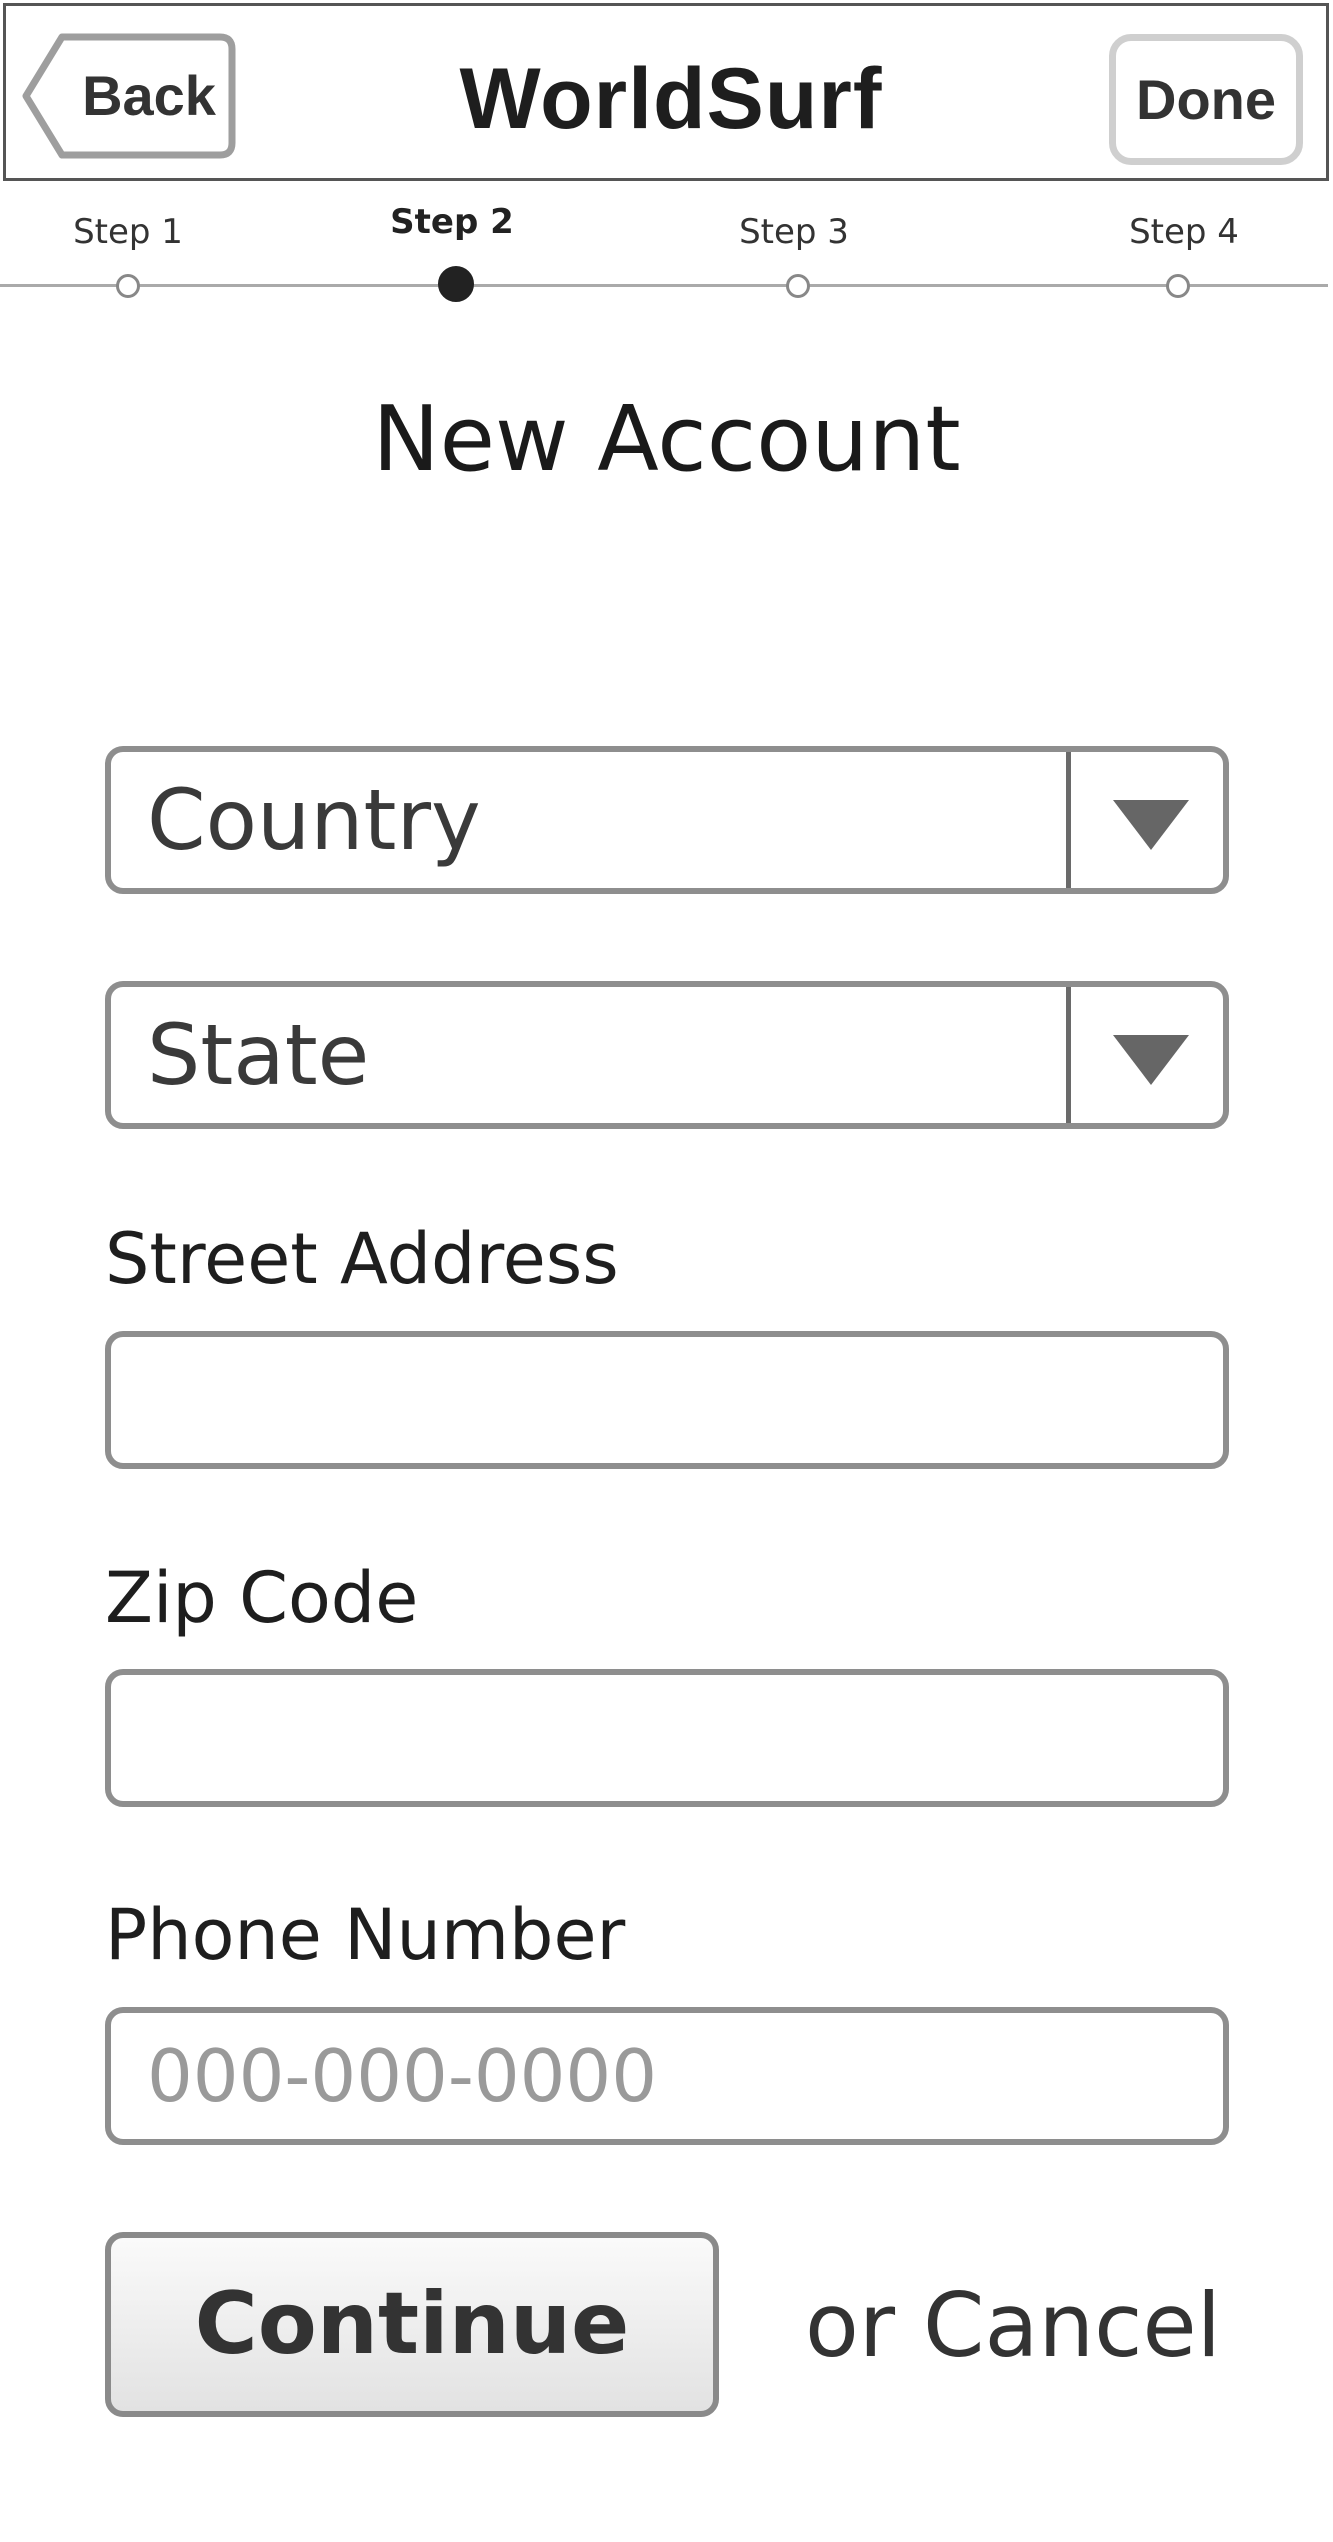  I want to click on page-title: New Account, so click(666, 439).